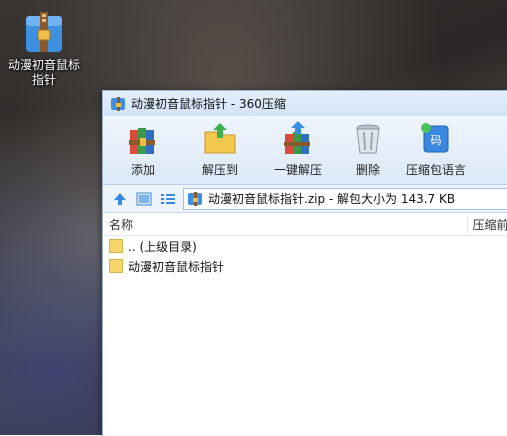 The image size is (507, 436). I want to click on delete-label: 删除, so click(367, 170).